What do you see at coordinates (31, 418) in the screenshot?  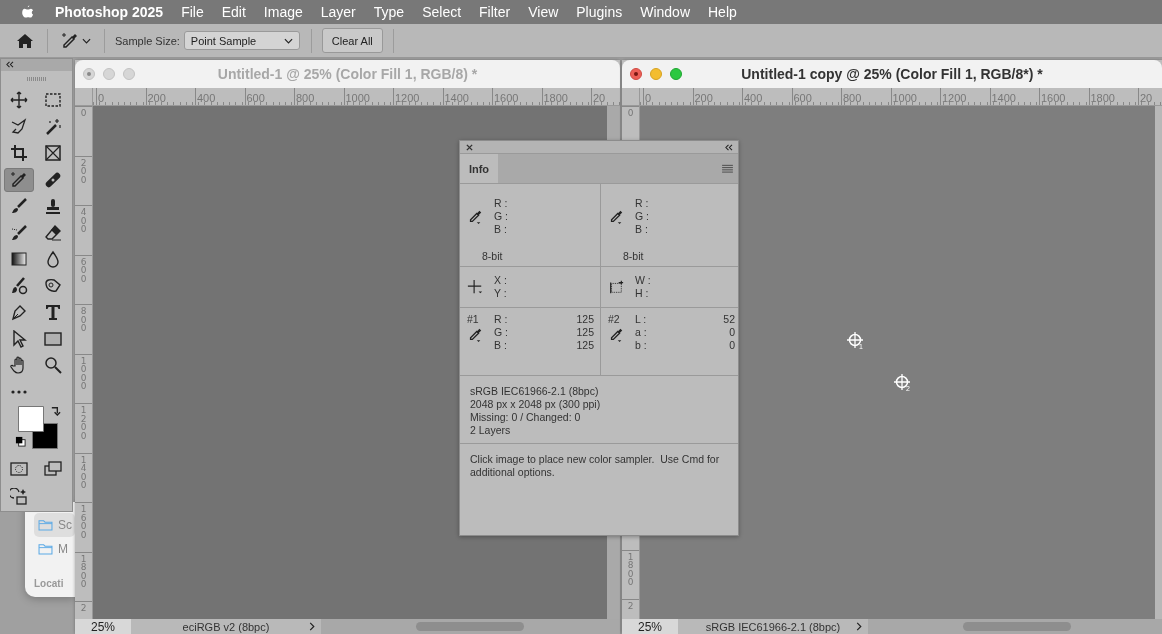 I see `foreground-color-swatch` at bounding box center [31, 418].